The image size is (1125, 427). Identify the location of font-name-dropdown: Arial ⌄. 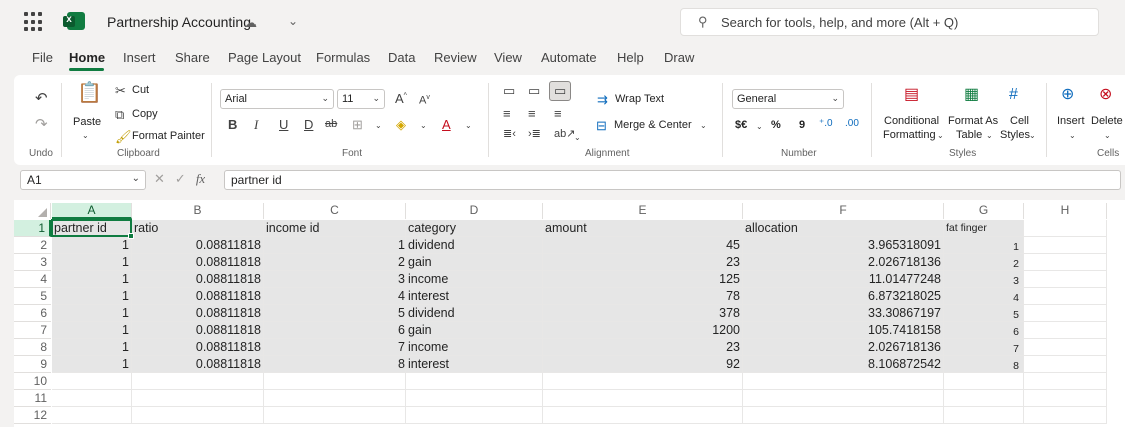
(277, 99).